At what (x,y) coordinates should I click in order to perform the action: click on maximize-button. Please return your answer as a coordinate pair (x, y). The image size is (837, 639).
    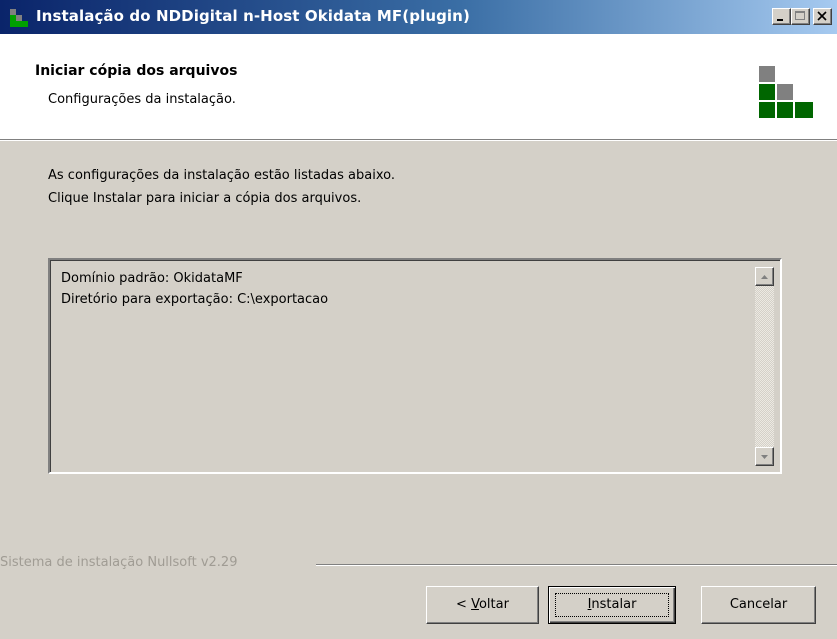
    Looking at the image, I should click on (800, 16).